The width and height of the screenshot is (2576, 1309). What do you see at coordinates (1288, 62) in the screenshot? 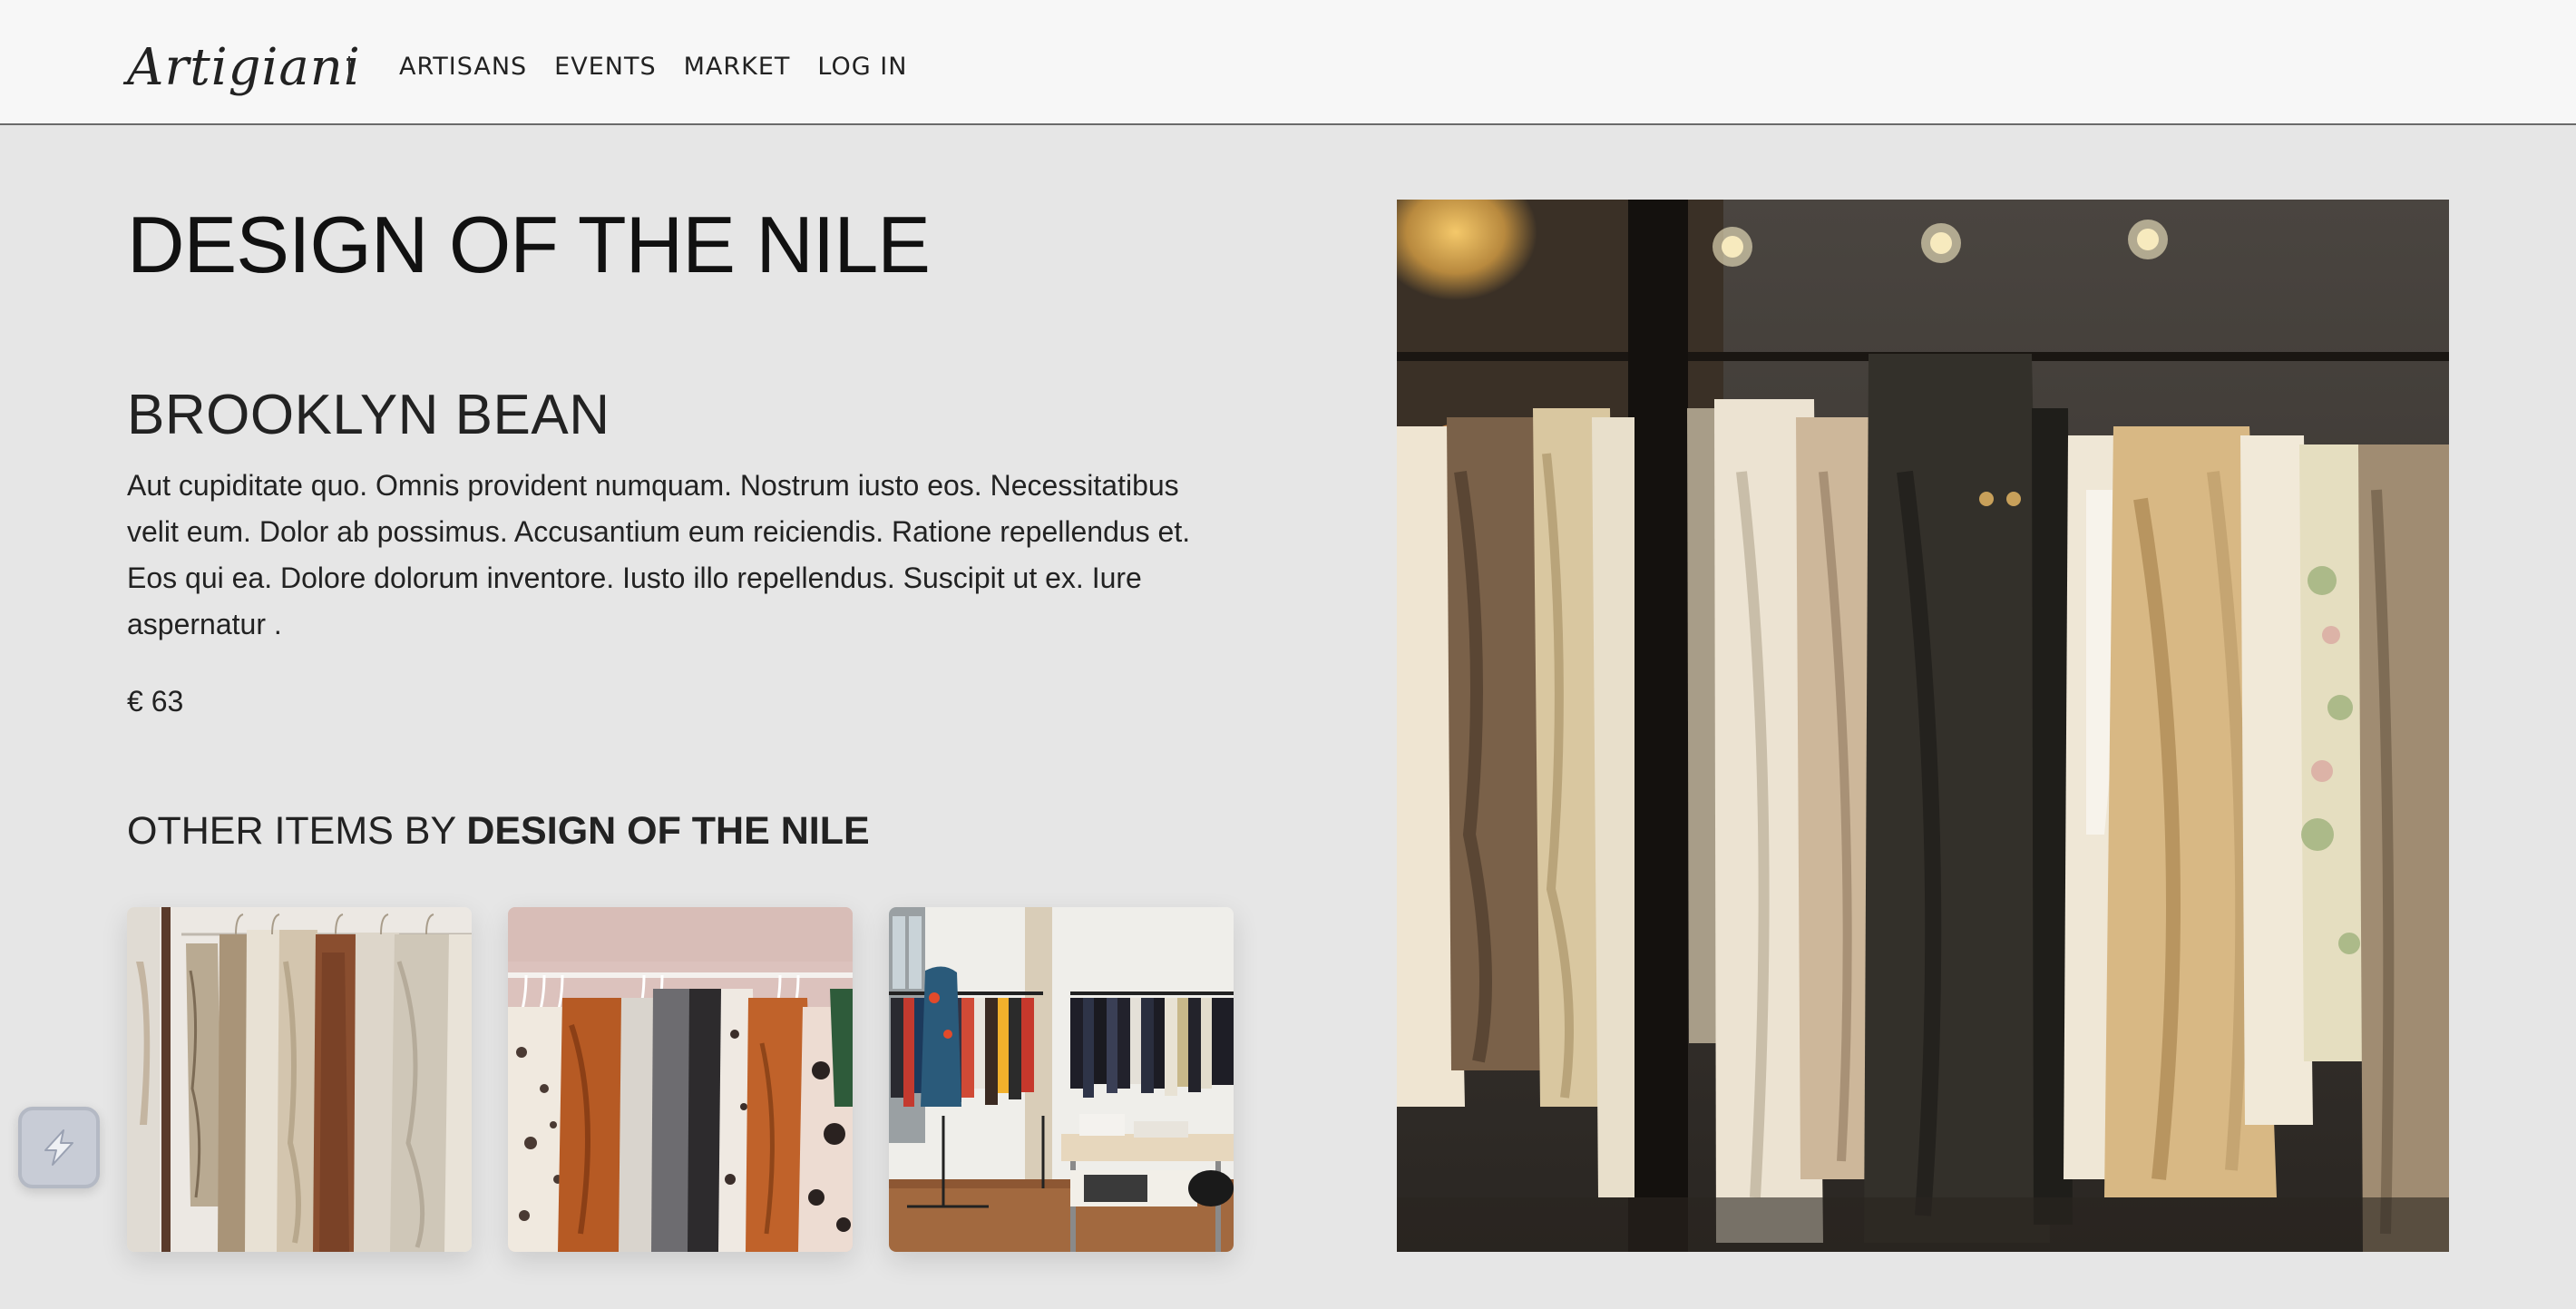
I see `site-header: Artigiani ARTISANS EVENTS MARKET LOG IN` at bounding box center [1288, 62].